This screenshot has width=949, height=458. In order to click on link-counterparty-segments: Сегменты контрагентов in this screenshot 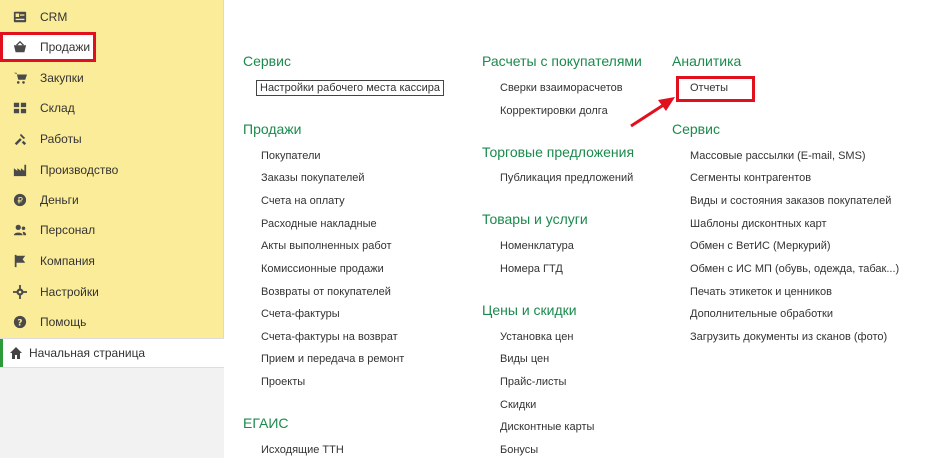, I will do `click(750, 178)`.